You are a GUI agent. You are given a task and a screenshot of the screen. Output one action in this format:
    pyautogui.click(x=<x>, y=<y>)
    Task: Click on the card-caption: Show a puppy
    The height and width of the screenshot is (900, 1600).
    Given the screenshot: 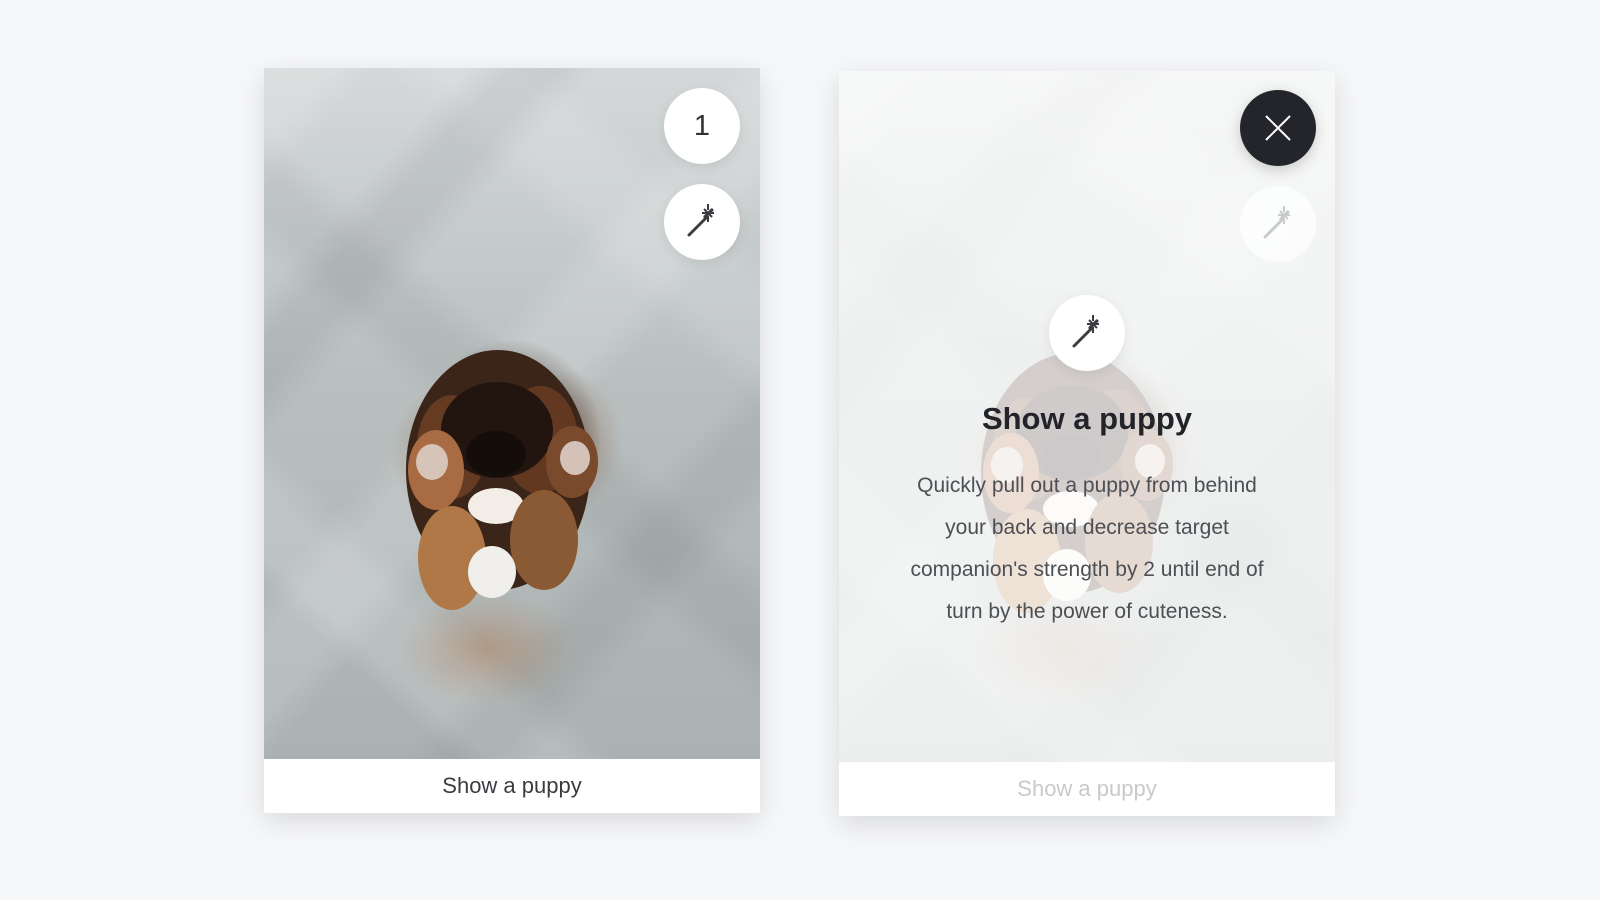 What is the action you would take?
    pyautogui.click(x=512, y=786)
    